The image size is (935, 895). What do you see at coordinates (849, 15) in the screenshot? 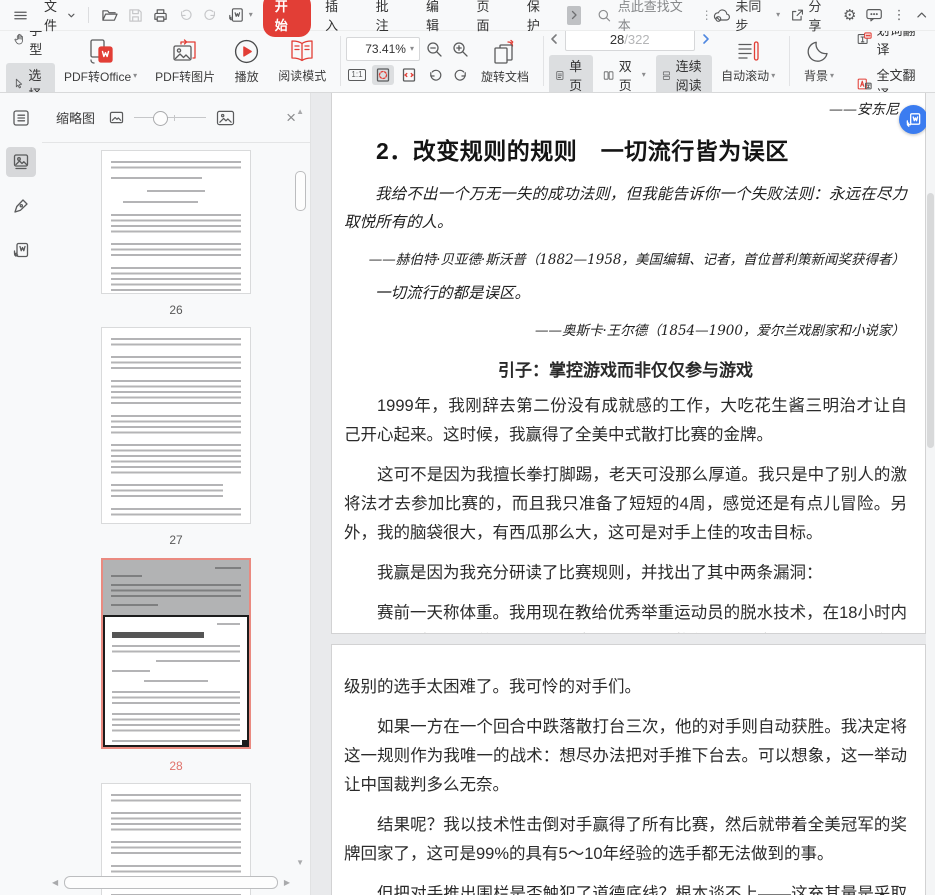
I see `settings-gear-icon: ⚙` at bounding box center [849, 15].